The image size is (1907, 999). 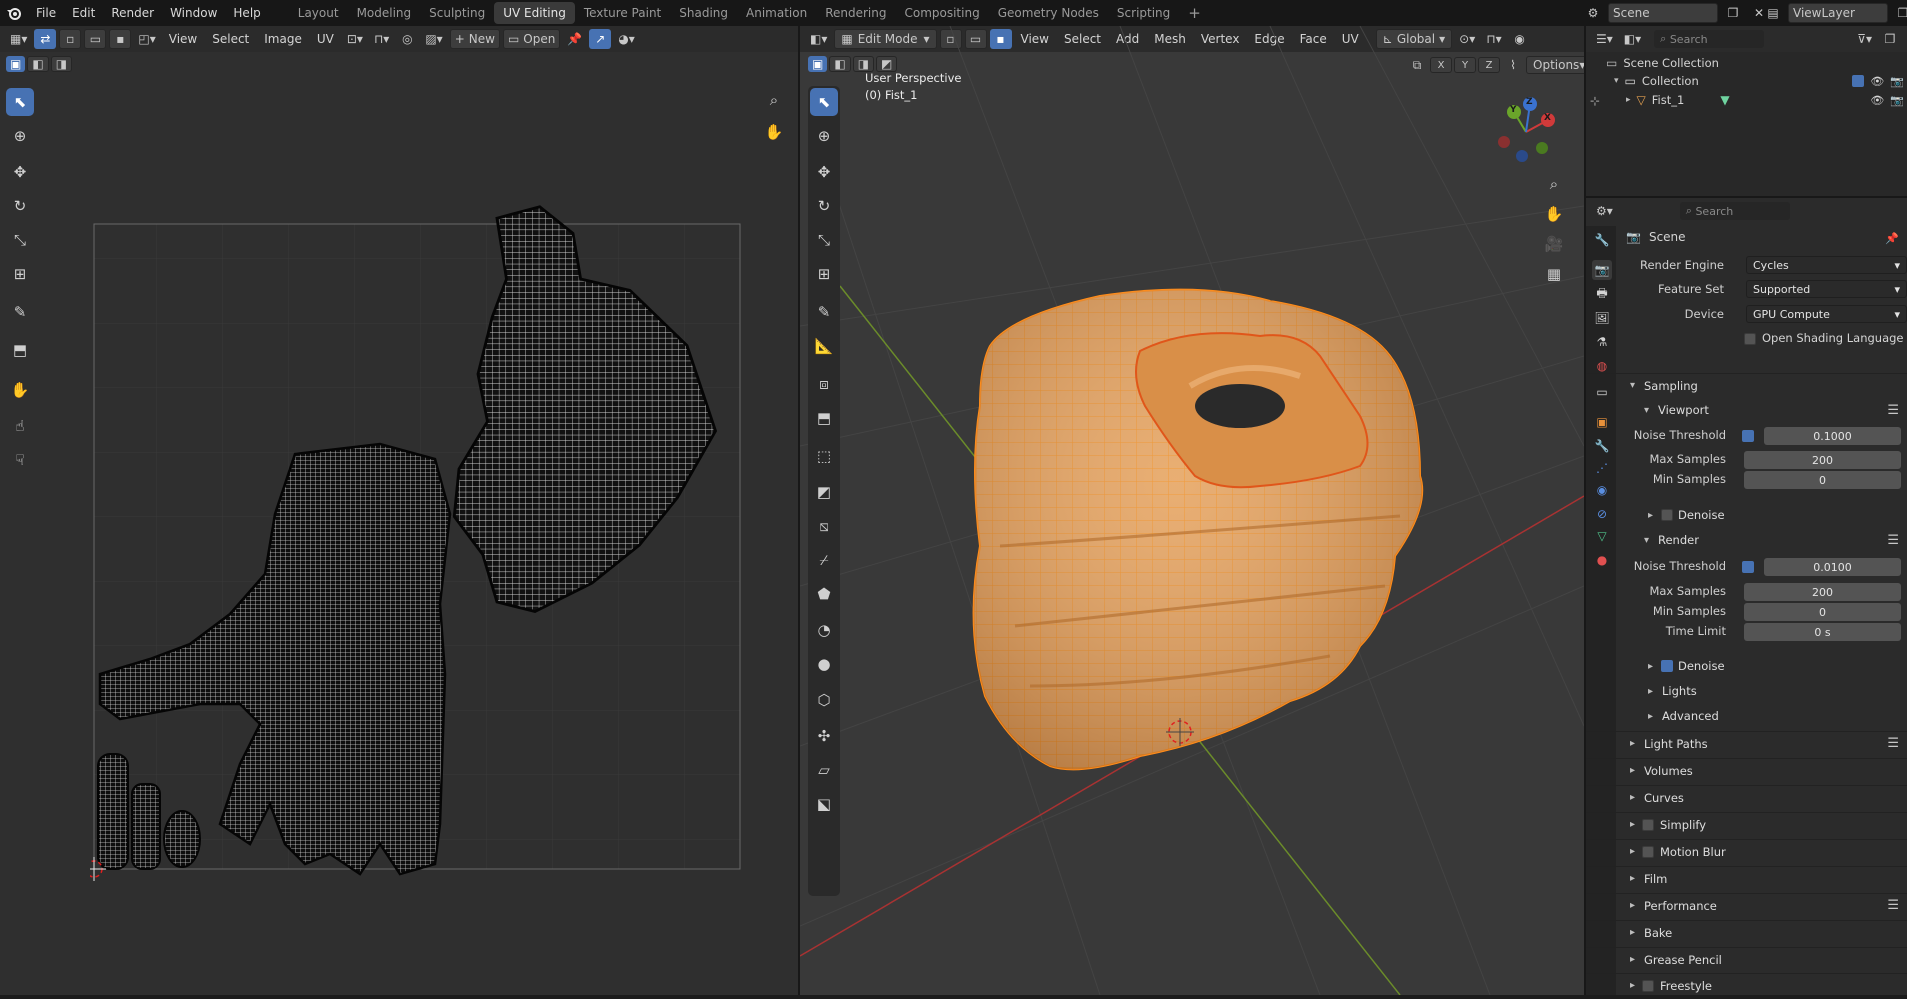 I want to click on camera-view-icon: 🎥, so click(x=1554, y=244).